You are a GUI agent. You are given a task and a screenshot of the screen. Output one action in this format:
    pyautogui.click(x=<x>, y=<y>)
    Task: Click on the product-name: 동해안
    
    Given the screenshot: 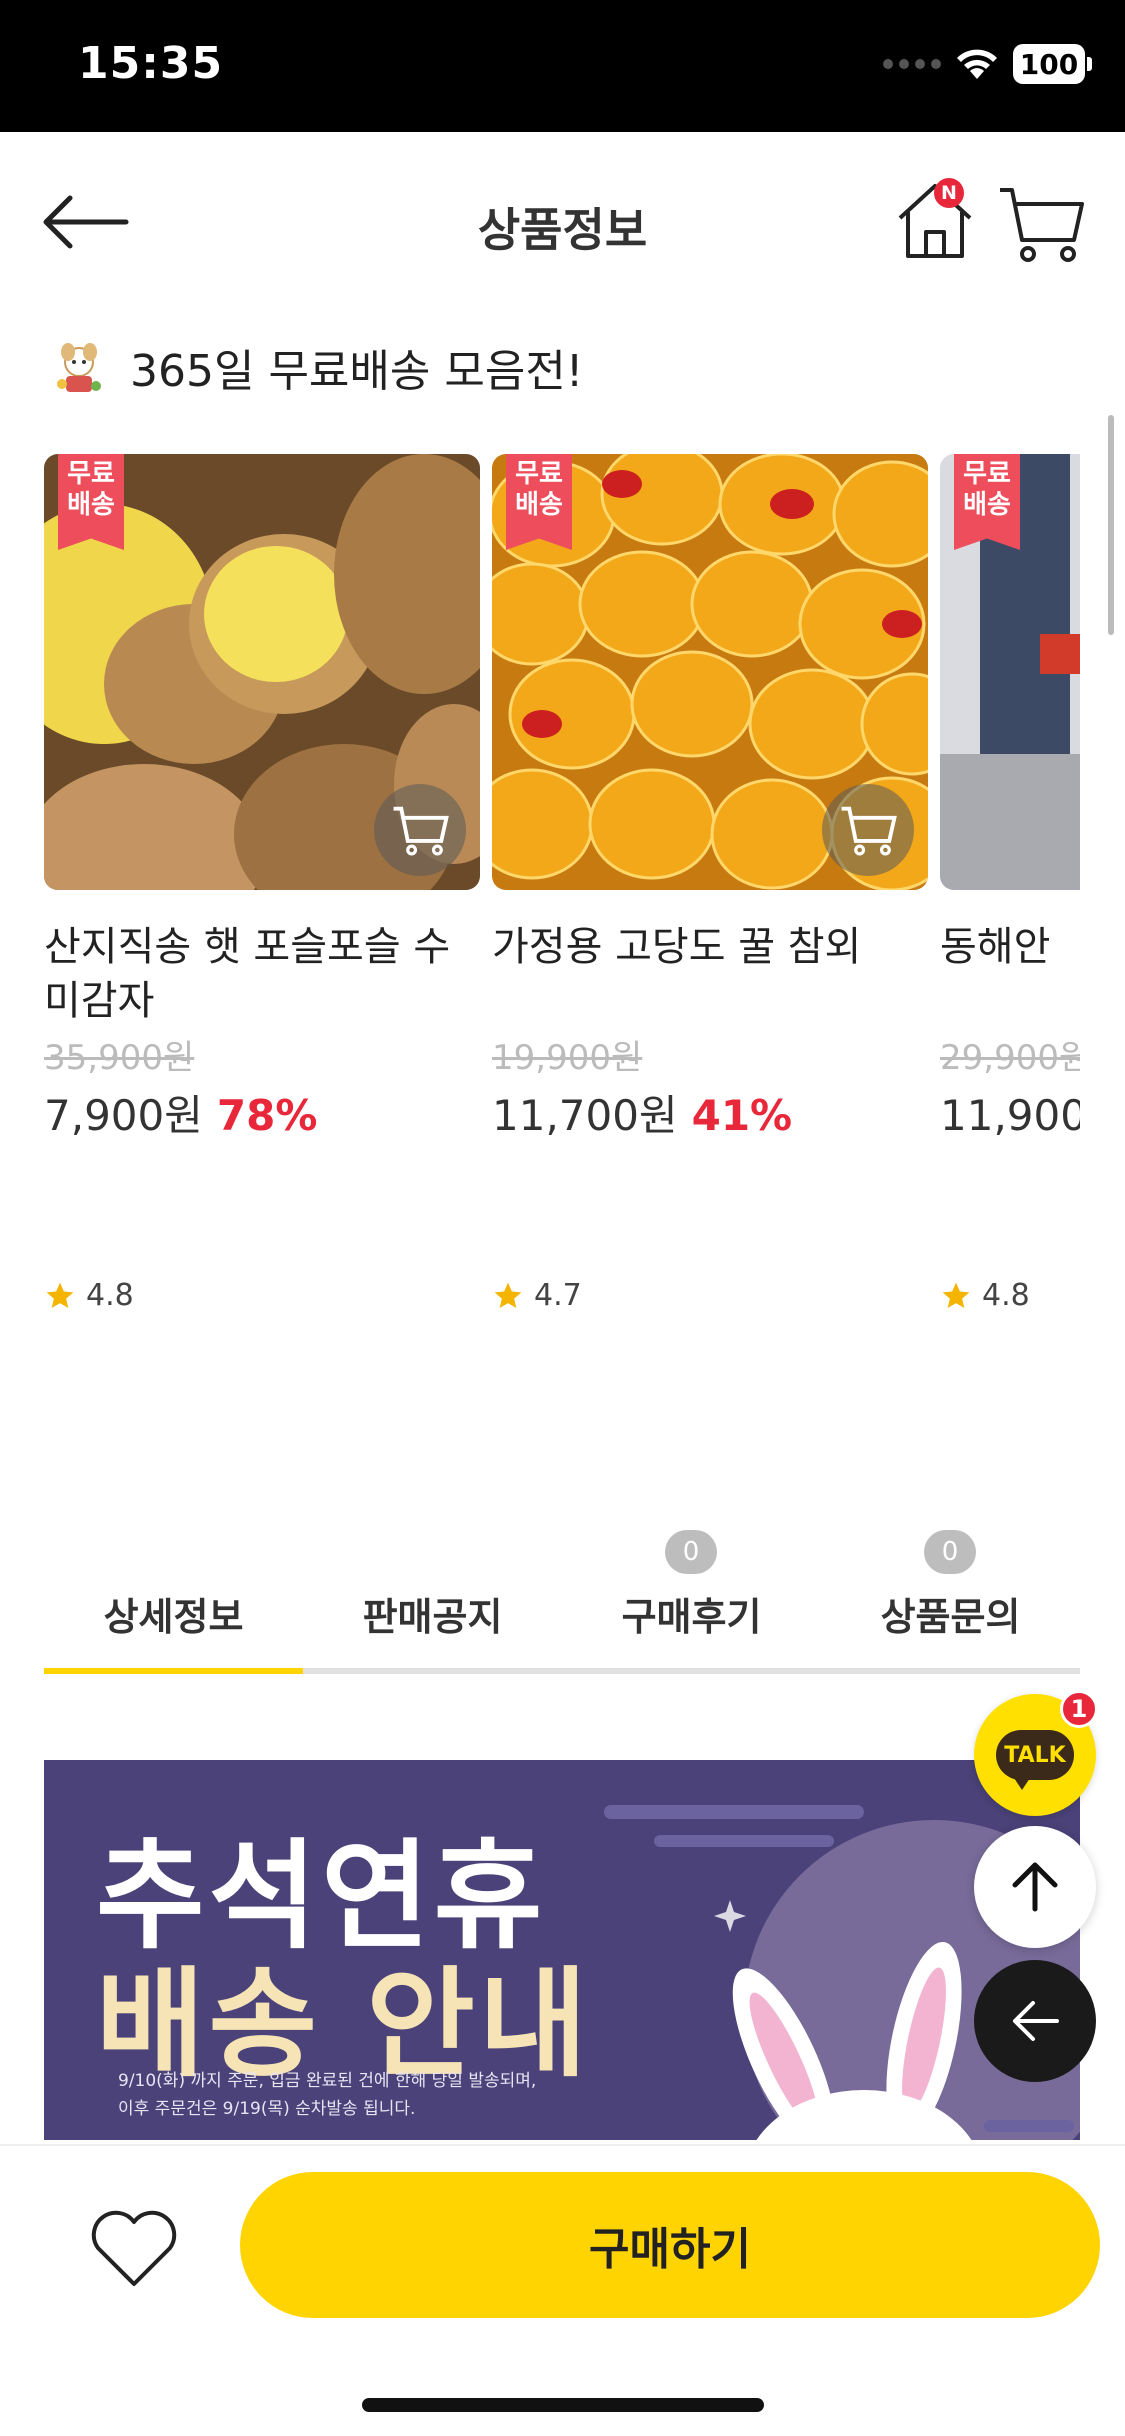 What is the action you would take?
    pyautogui.click(x=1010, y=974)
    